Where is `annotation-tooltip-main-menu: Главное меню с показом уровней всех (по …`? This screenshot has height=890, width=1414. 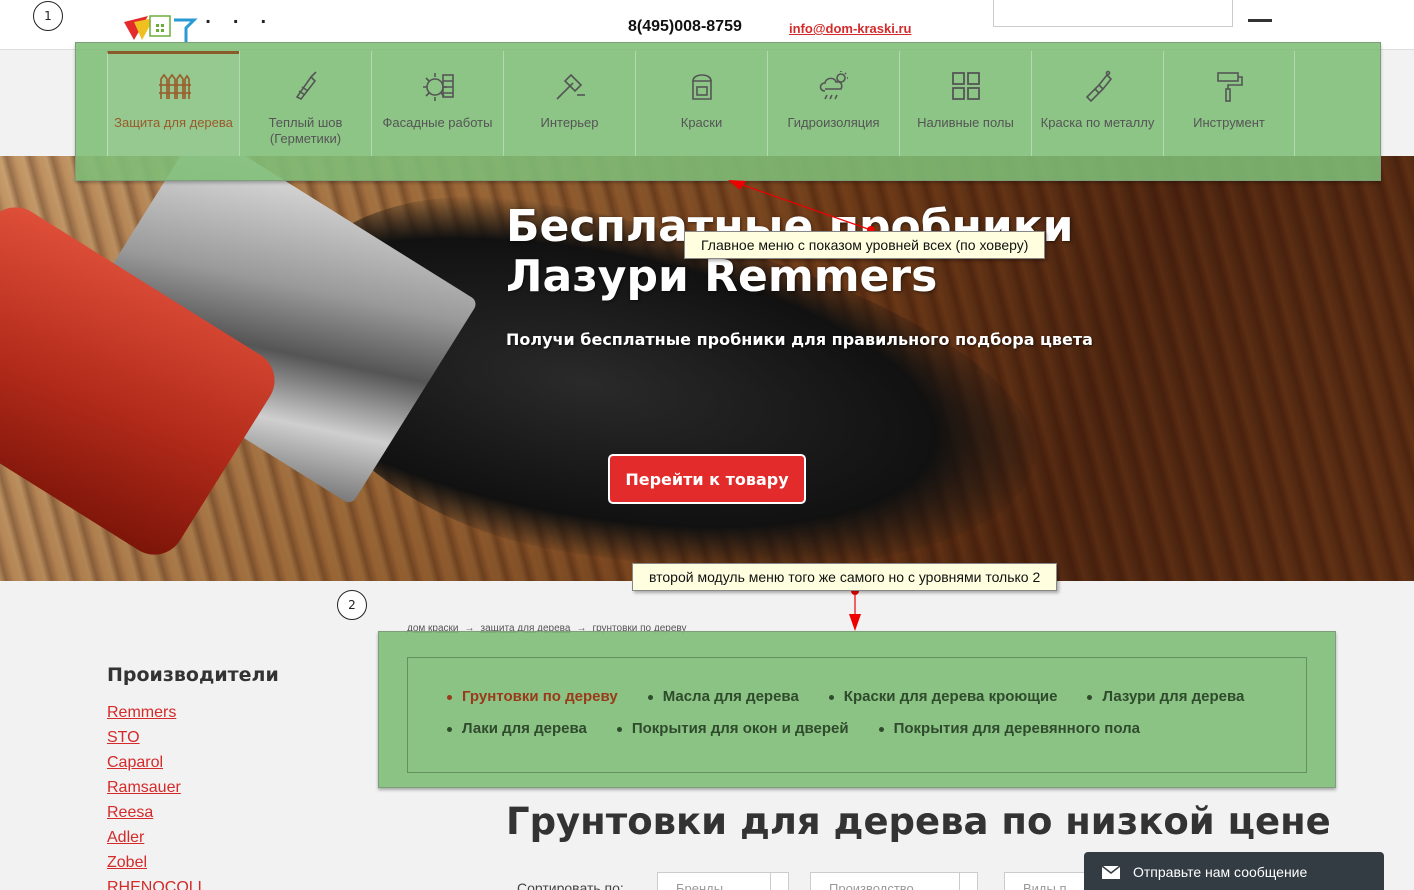
annotation-tooltip-main-menu: Главное меню с показом уровней всех (по … is located at coordinates (865, 245).